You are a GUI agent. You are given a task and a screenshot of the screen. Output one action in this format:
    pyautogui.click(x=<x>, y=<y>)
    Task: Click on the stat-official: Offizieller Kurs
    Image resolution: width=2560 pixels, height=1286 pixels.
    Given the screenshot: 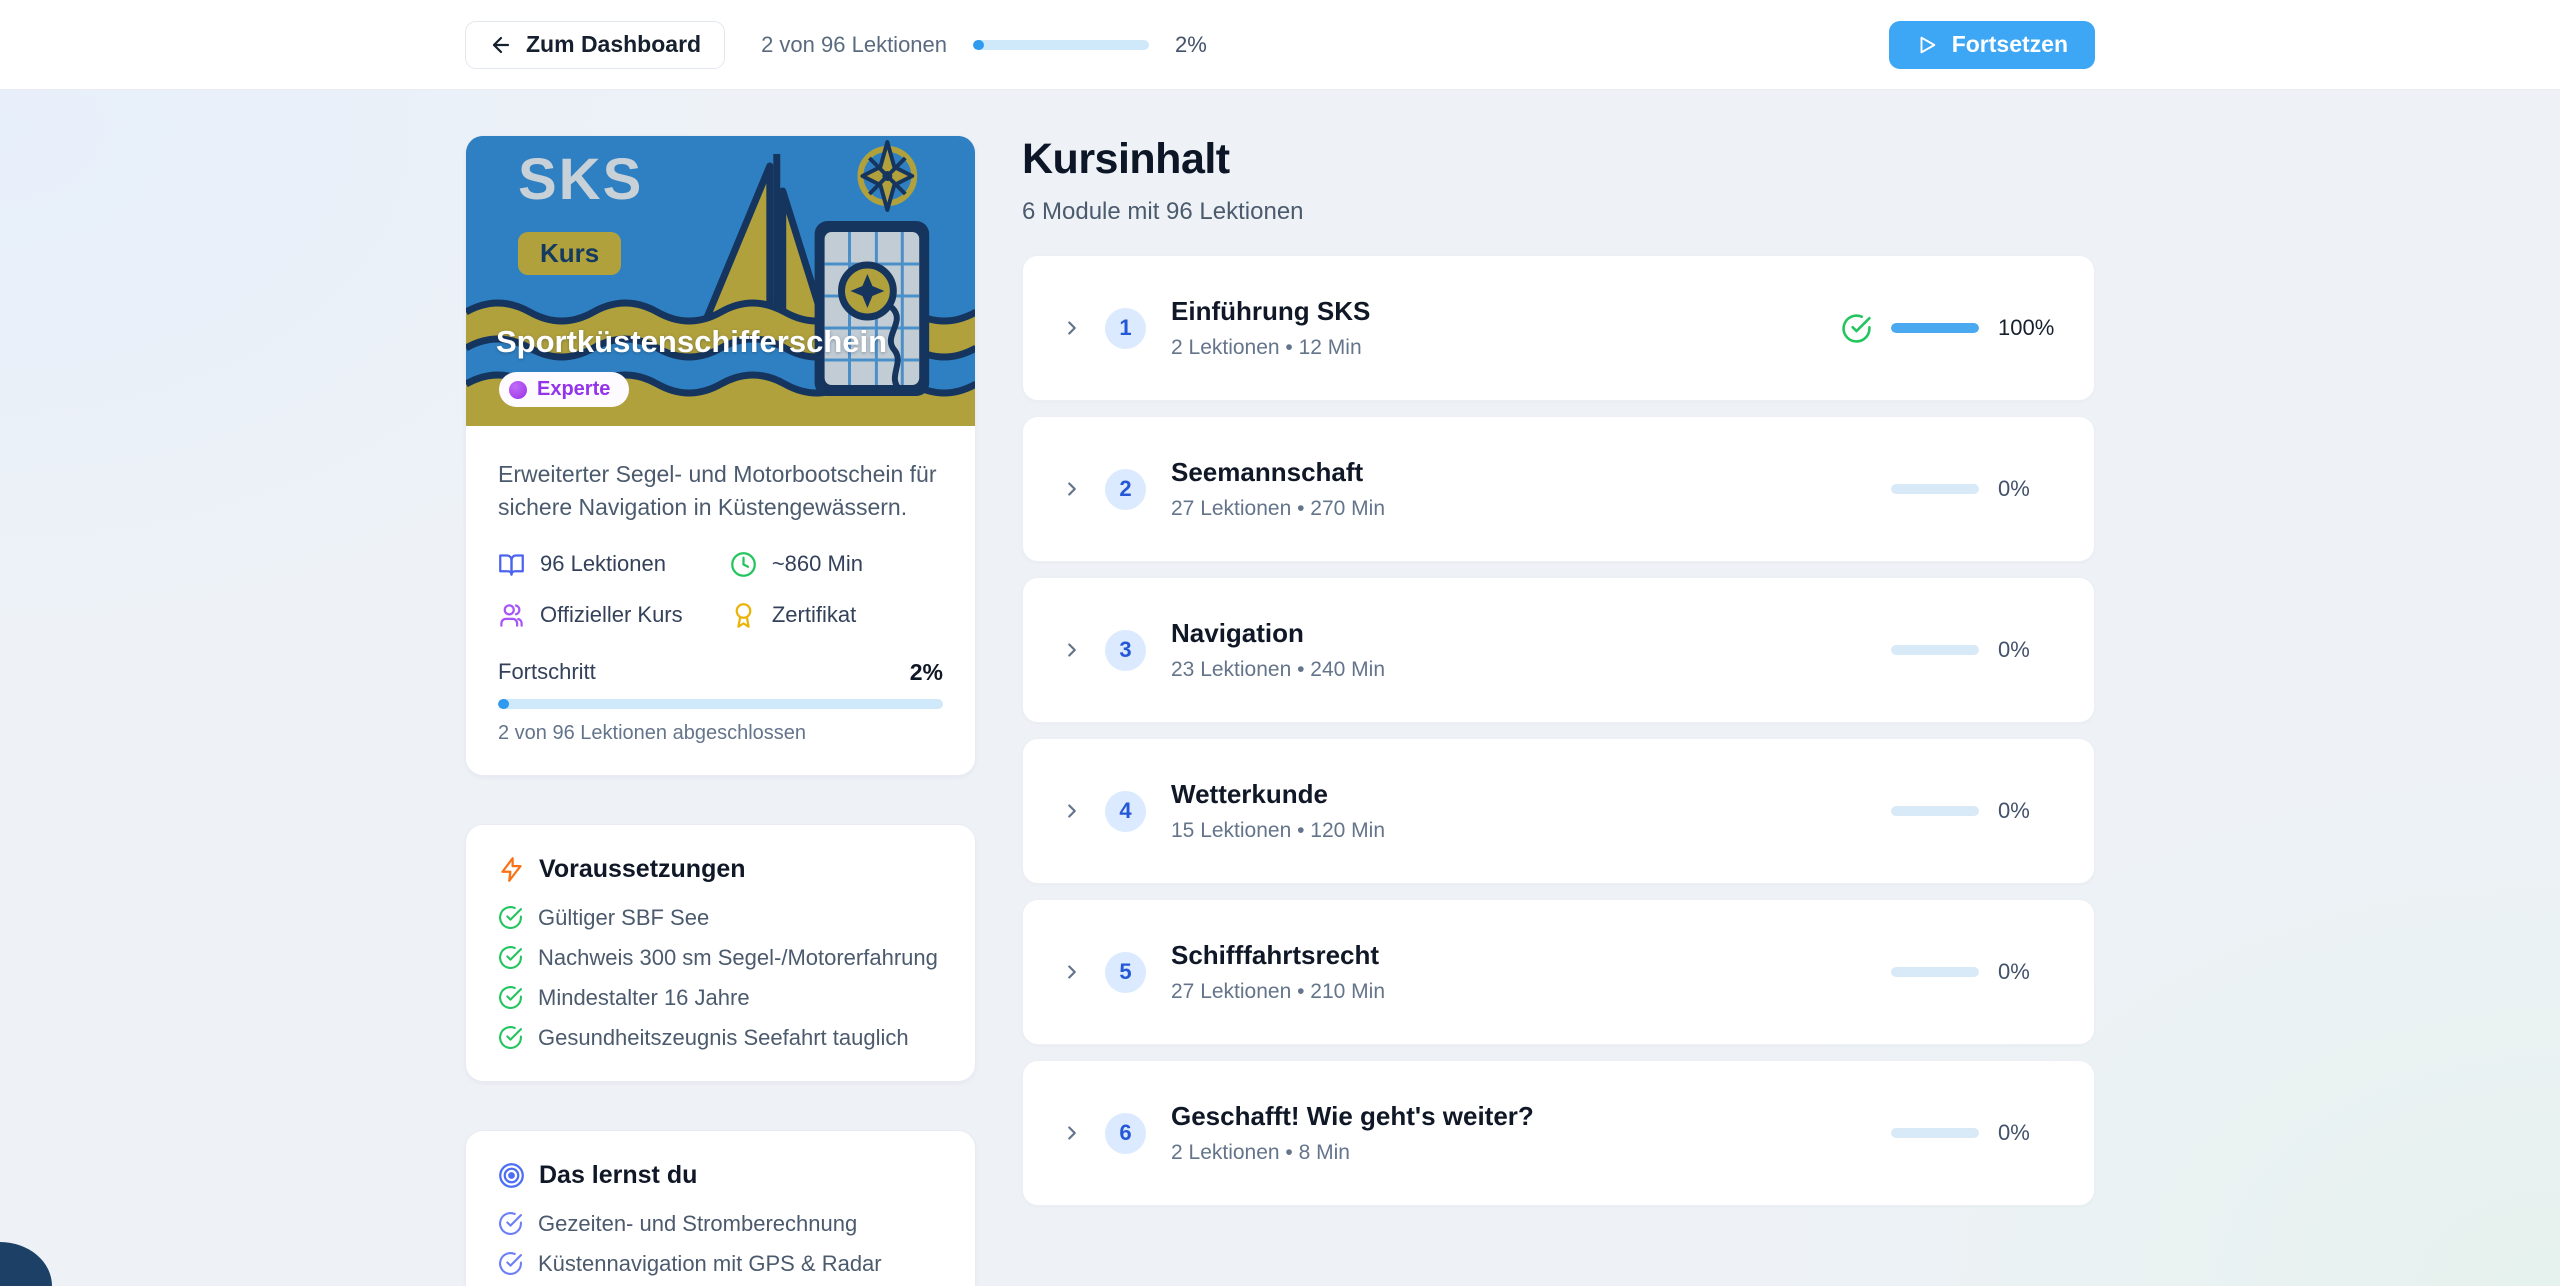 What is the action you would take?
    pyautogui.click(x=610, y=615)
    